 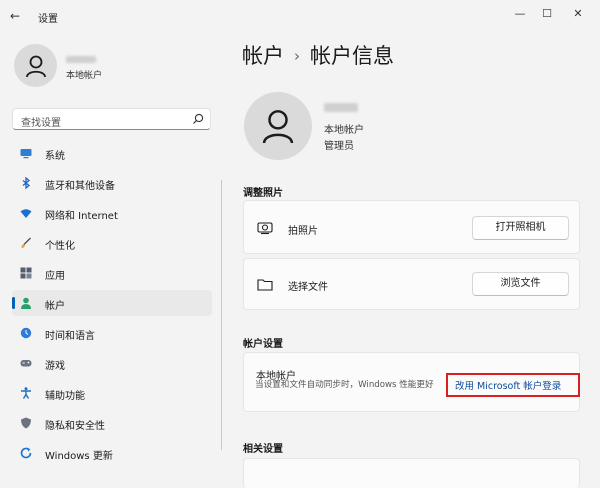 What do you see at coordinates (26, 393) in the screenshot?
I see `accessibility-icon` at bounding box center [26, 393].